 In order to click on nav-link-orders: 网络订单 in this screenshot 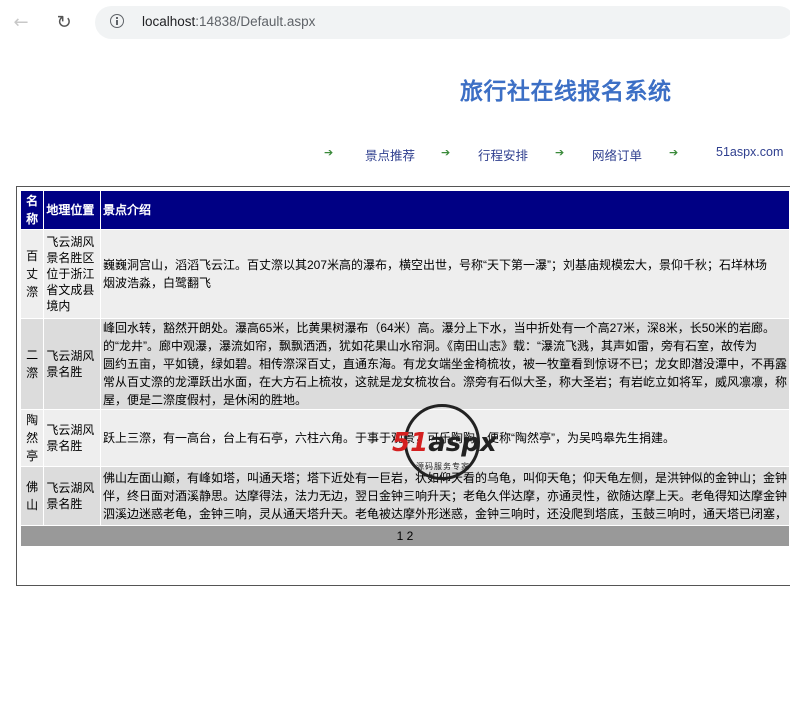, I will do `click(617, 154)`.